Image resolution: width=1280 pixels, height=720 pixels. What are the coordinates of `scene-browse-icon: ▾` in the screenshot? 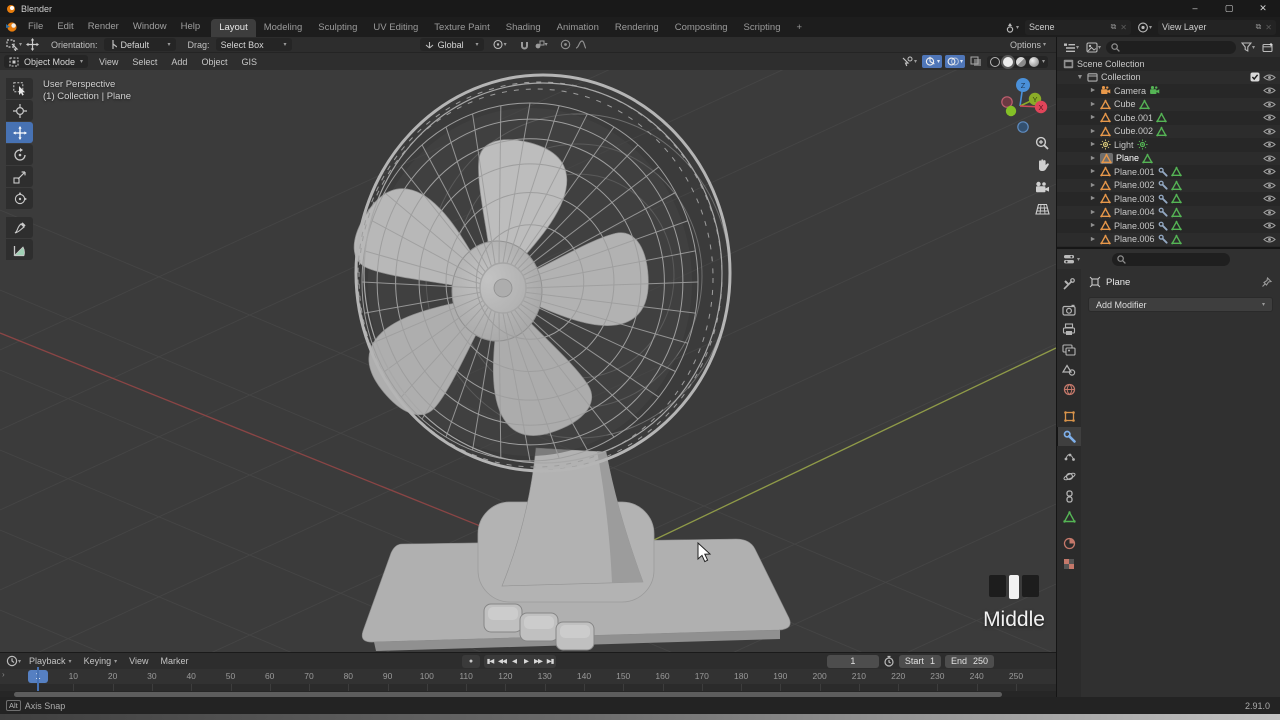 It's located at (1011, 27).